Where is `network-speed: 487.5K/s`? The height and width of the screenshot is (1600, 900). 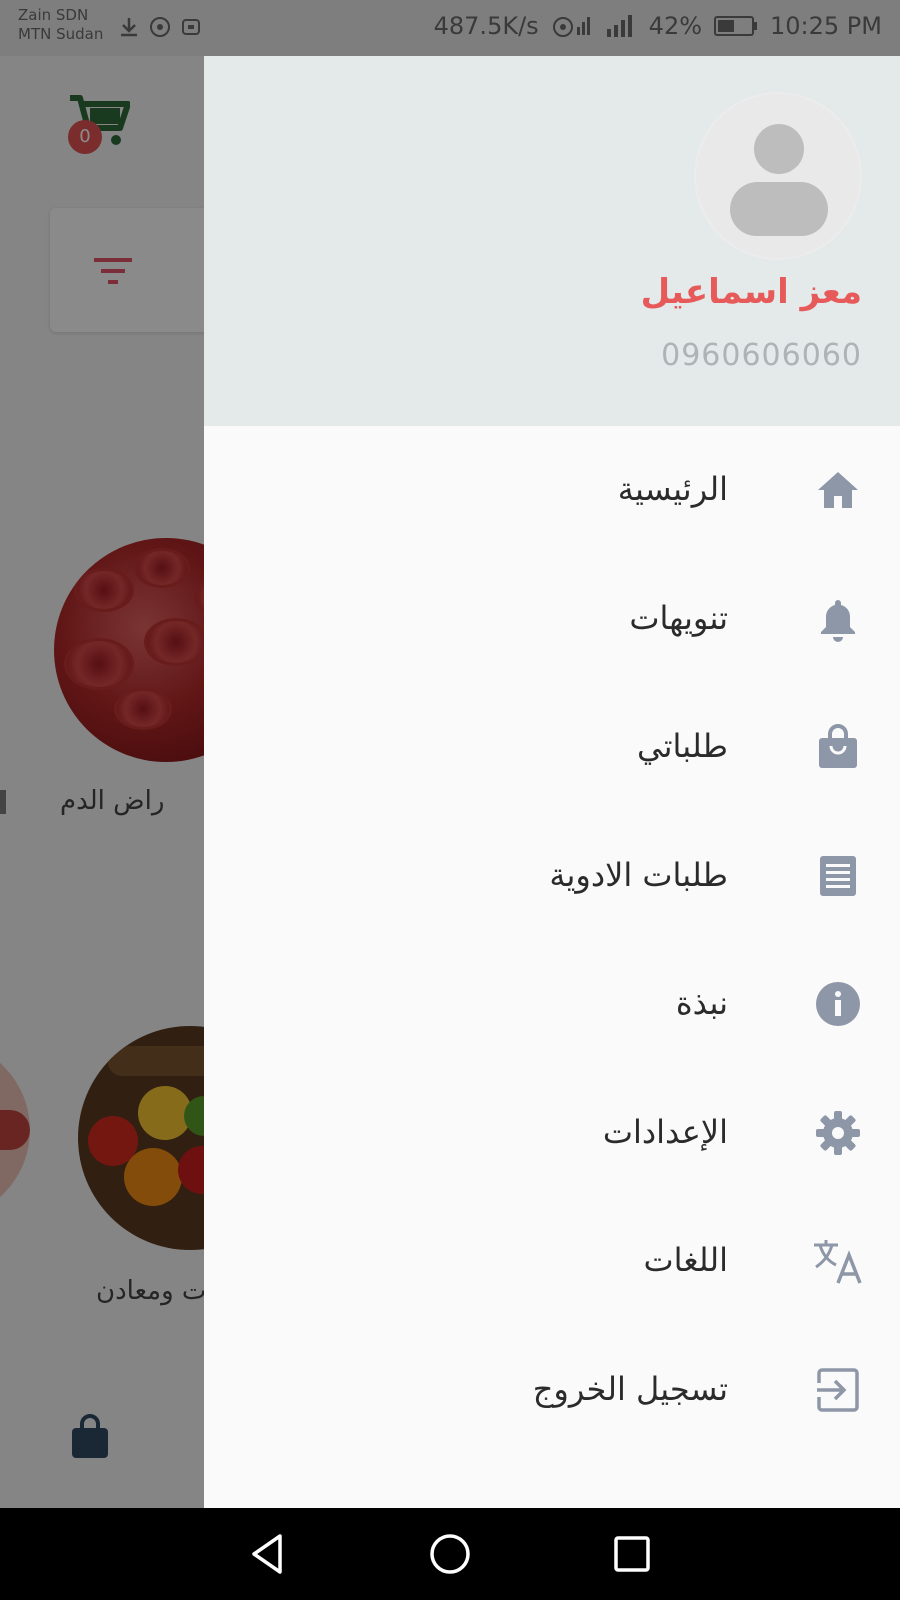
network-speed: 487.5K/s is located at coordinates (486, 26).